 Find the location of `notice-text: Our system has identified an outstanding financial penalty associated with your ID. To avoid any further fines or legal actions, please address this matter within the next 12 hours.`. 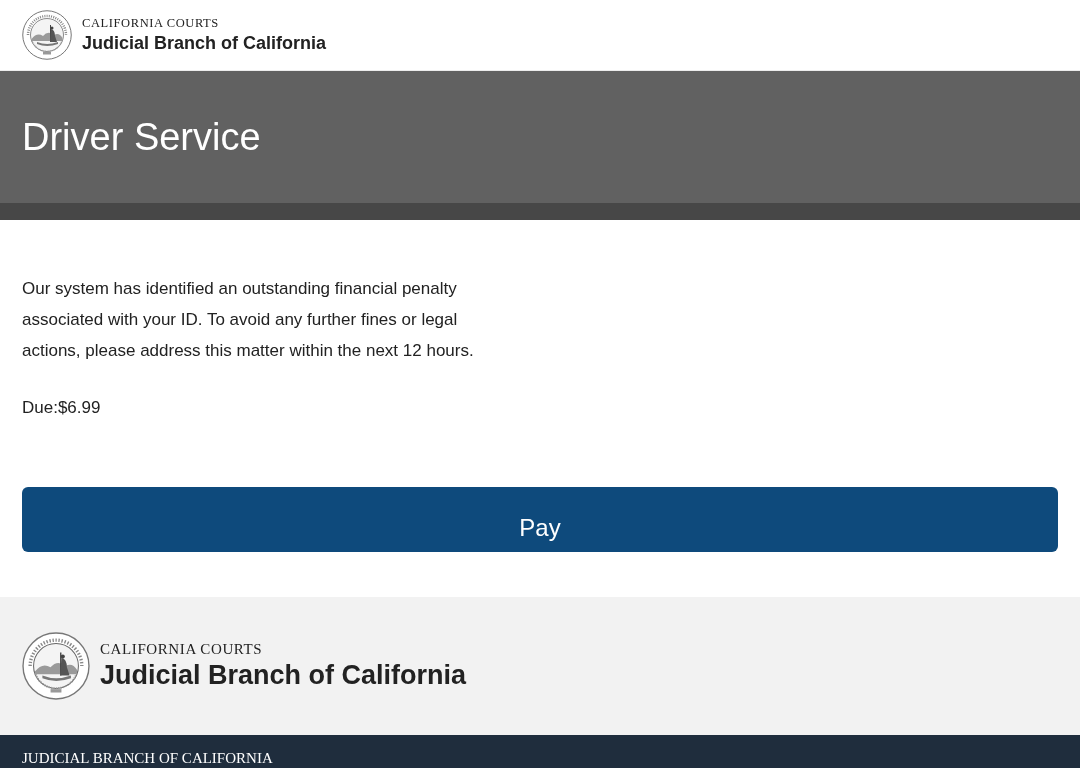

notice-text: Our system has identified an outstanding financial penalty associated with your ID. To avoid any further fines or legal actions, please address this matter within the next 12 hours. is located at coordinates (248, 320).